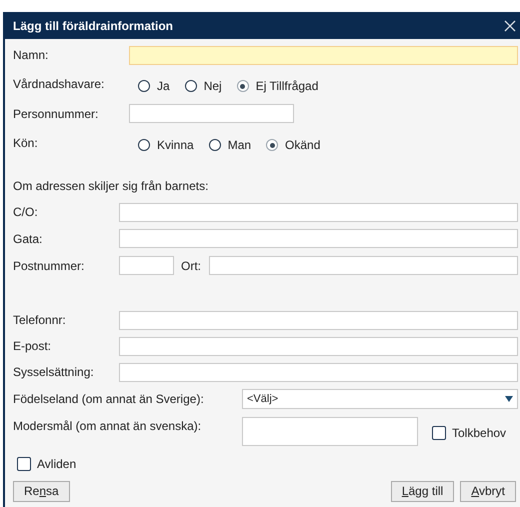 Image resolution: width=520 pixels, height=507 pixels. Describe the element at coordinates (32, 346) in the screenshot. I see `field-label: E-post:` at that location.